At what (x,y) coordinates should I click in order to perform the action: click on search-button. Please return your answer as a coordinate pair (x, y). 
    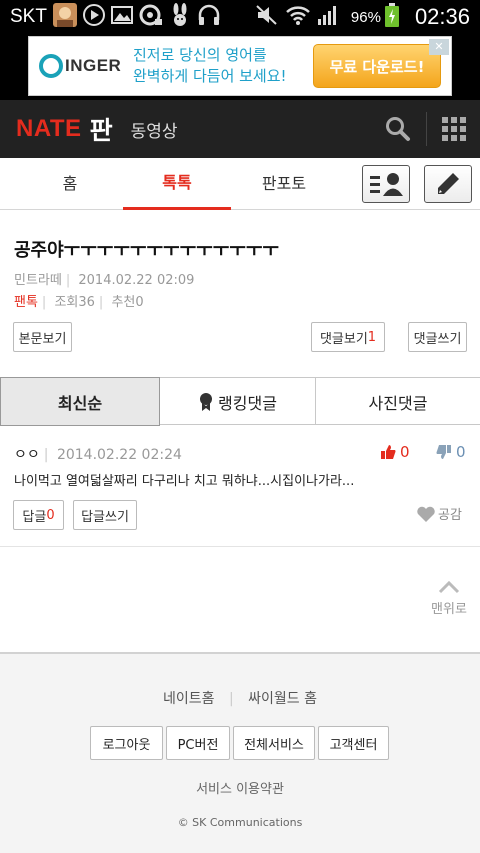
    Looking at the image, I should click on (398, 129).